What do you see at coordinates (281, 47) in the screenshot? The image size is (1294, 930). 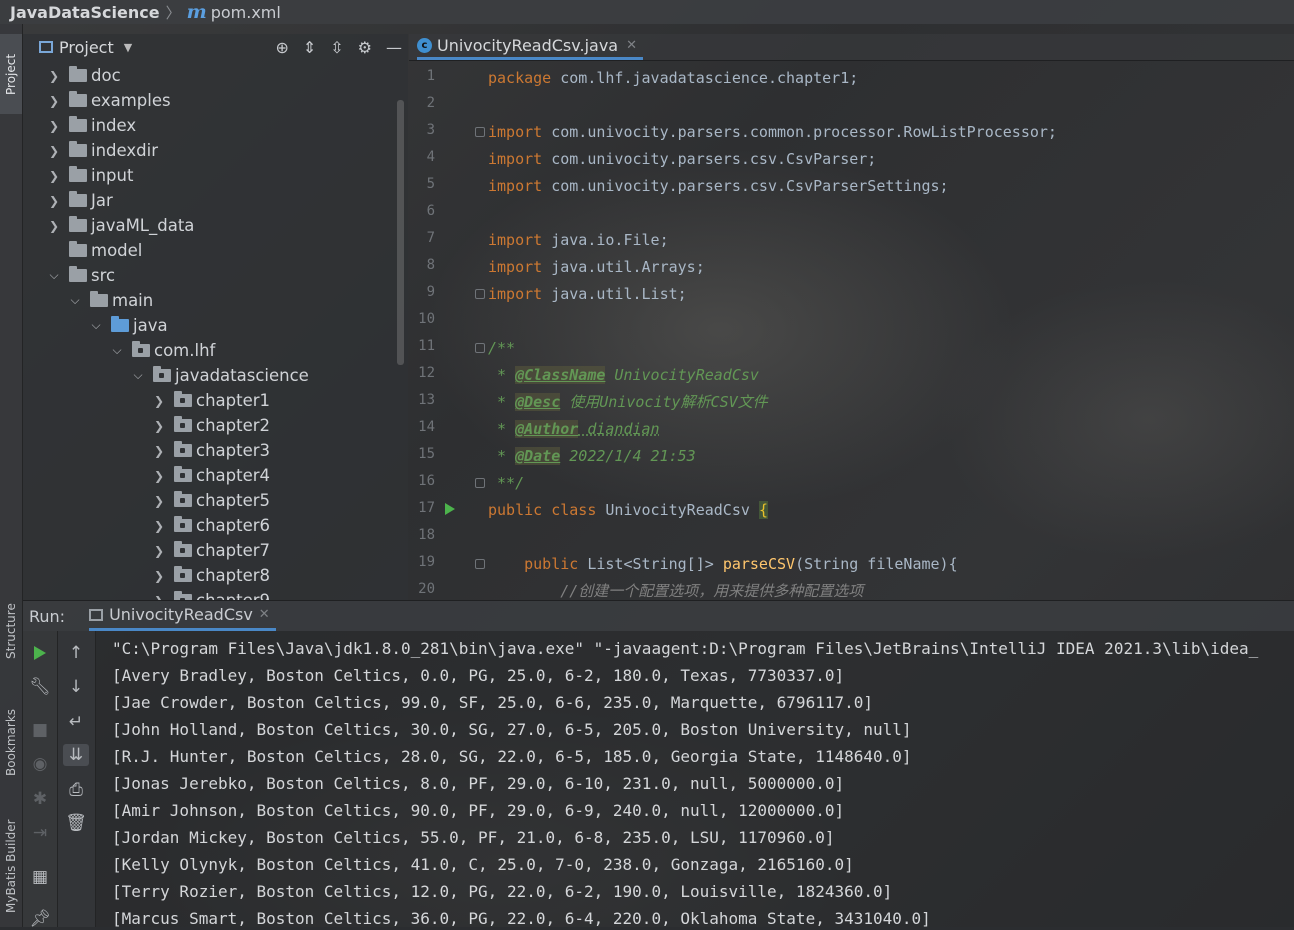 I see `locate-icon: ⊕` at bounding box center [281, 47].